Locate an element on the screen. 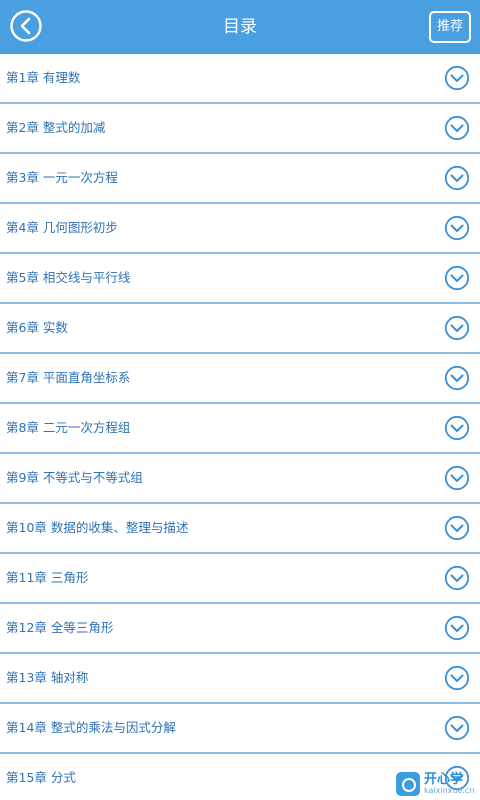 Image resolution: width=480 pixels, height=800 pixels. chapter-label: 第11章 三角形 is located at coordinates (47, 577).